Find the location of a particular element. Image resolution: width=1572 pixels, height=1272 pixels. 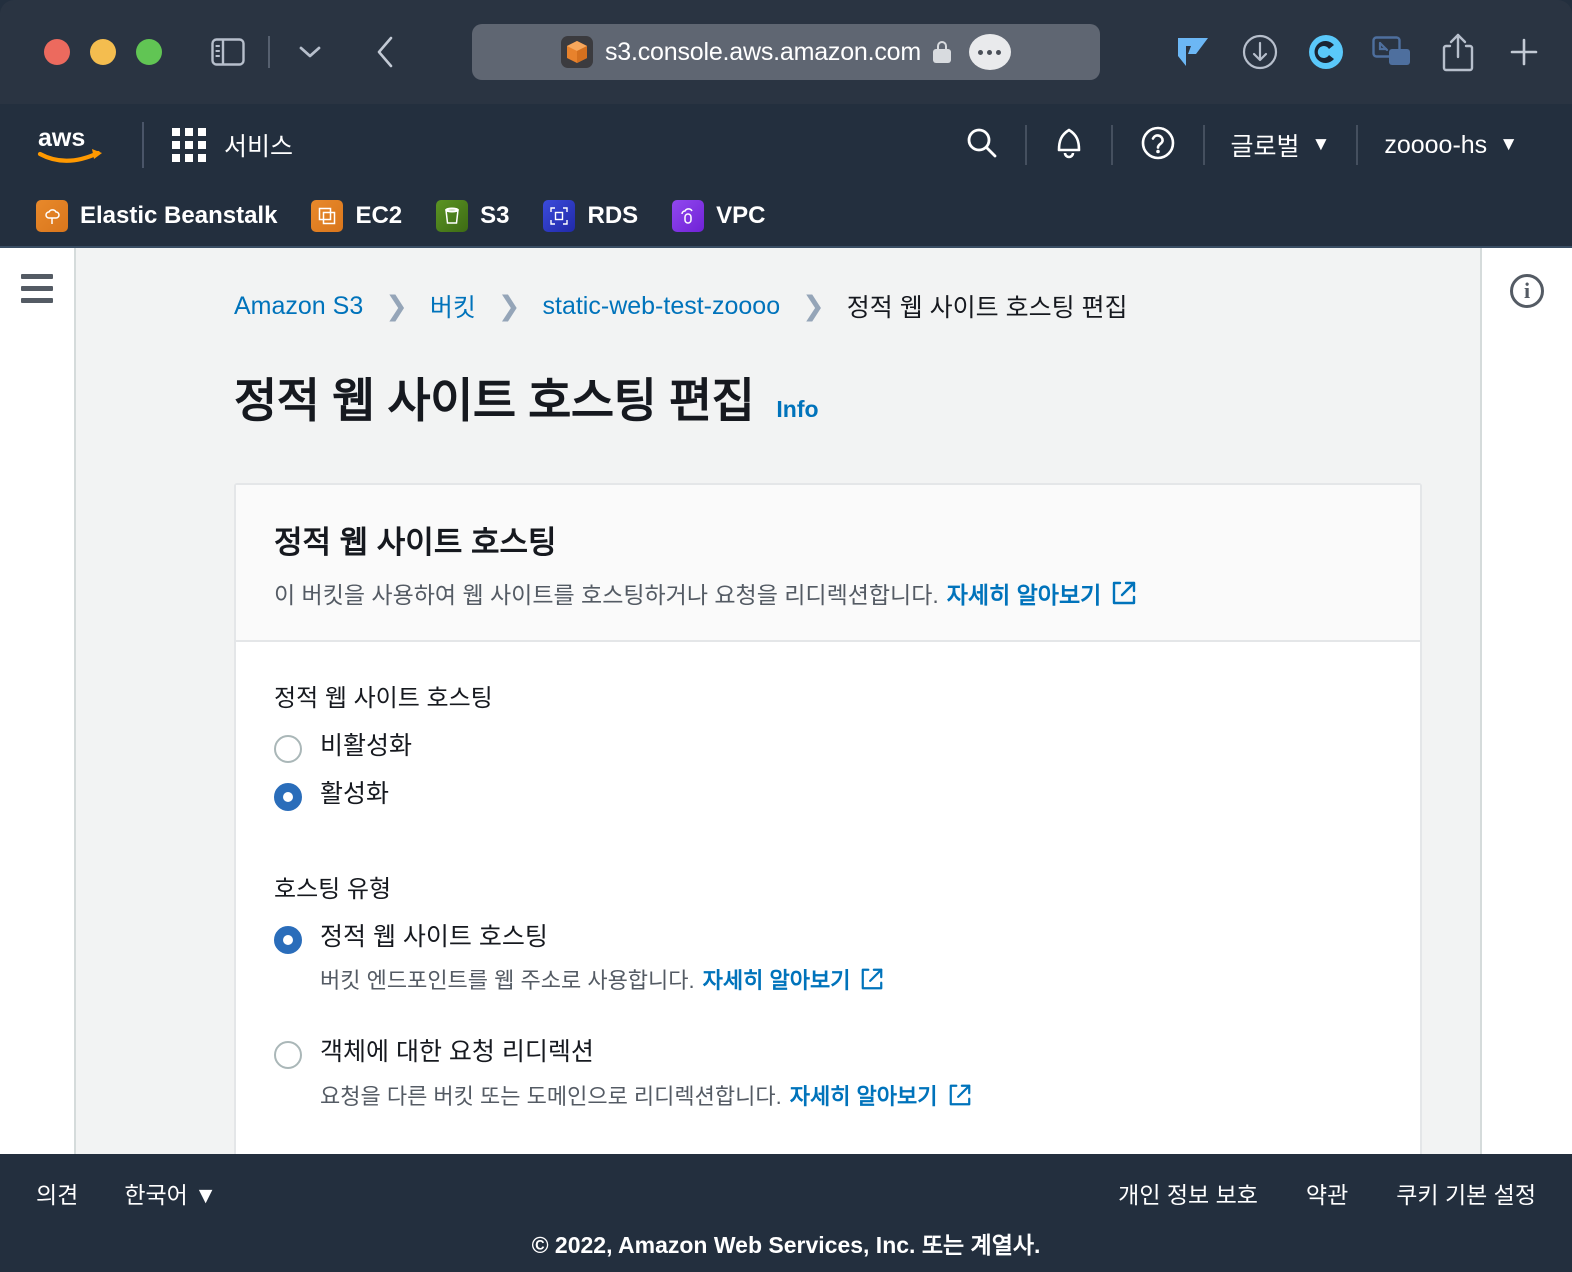

hosting-type-label: 호스팅 유형 is located at coordinates (333, 889).